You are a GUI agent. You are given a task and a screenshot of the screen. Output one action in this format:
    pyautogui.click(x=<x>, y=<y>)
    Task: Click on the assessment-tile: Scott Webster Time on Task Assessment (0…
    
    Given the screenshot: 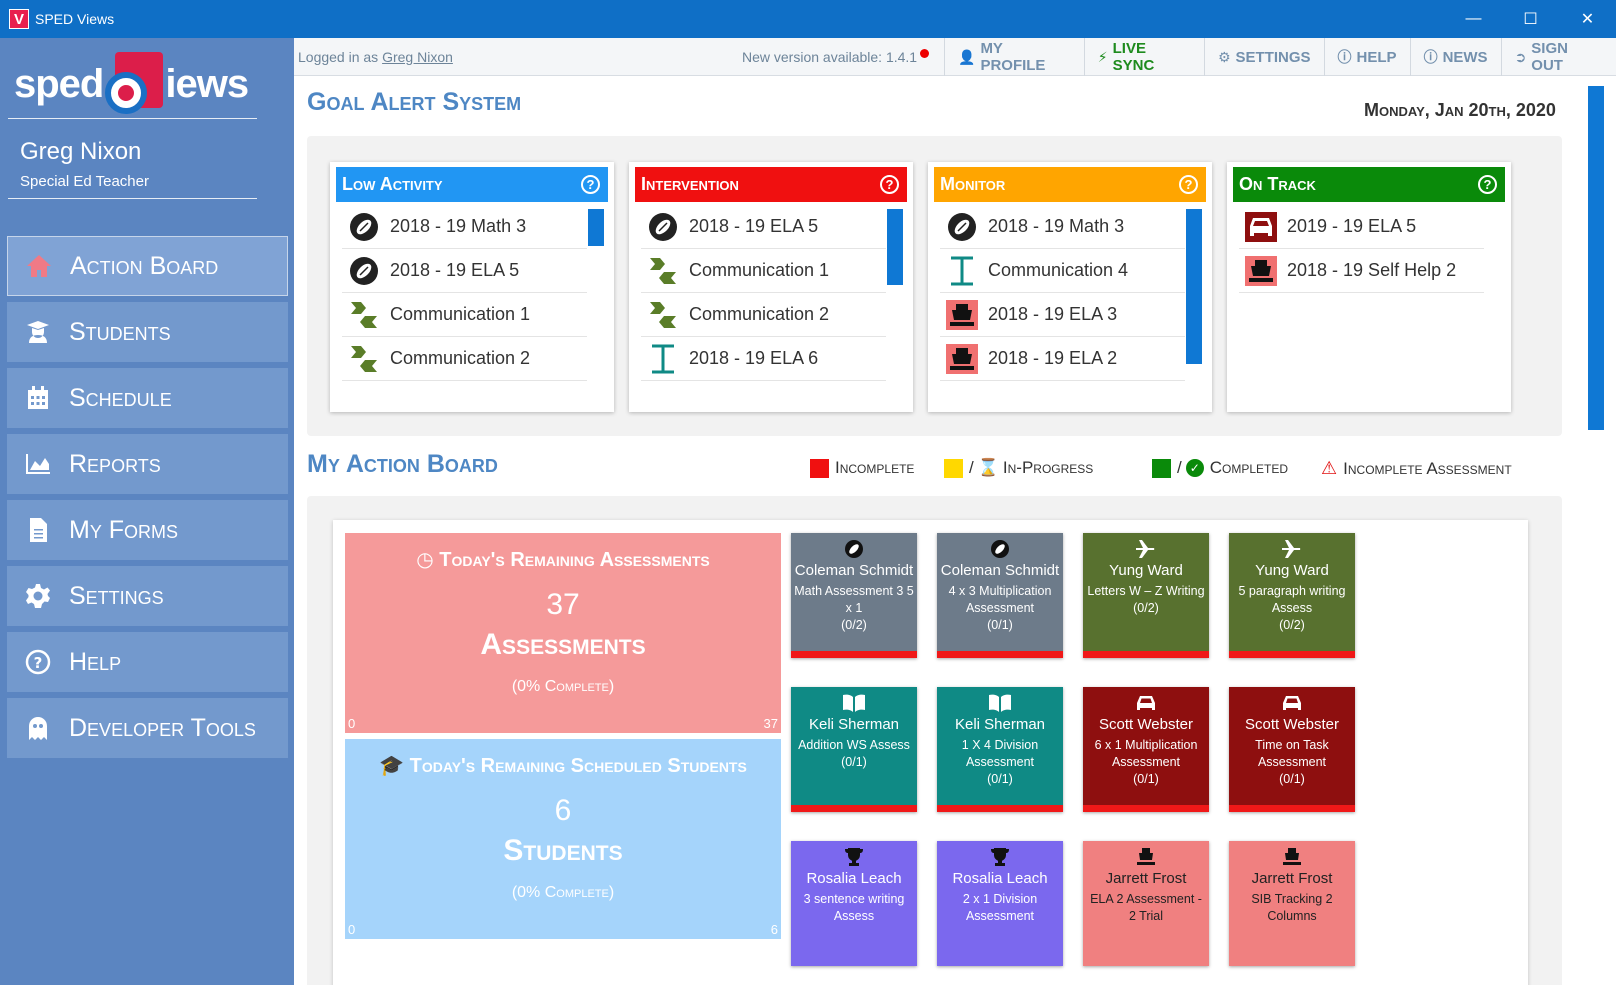 What is the action you would take?
    pyautogui.click(x=1292, y=749)
    